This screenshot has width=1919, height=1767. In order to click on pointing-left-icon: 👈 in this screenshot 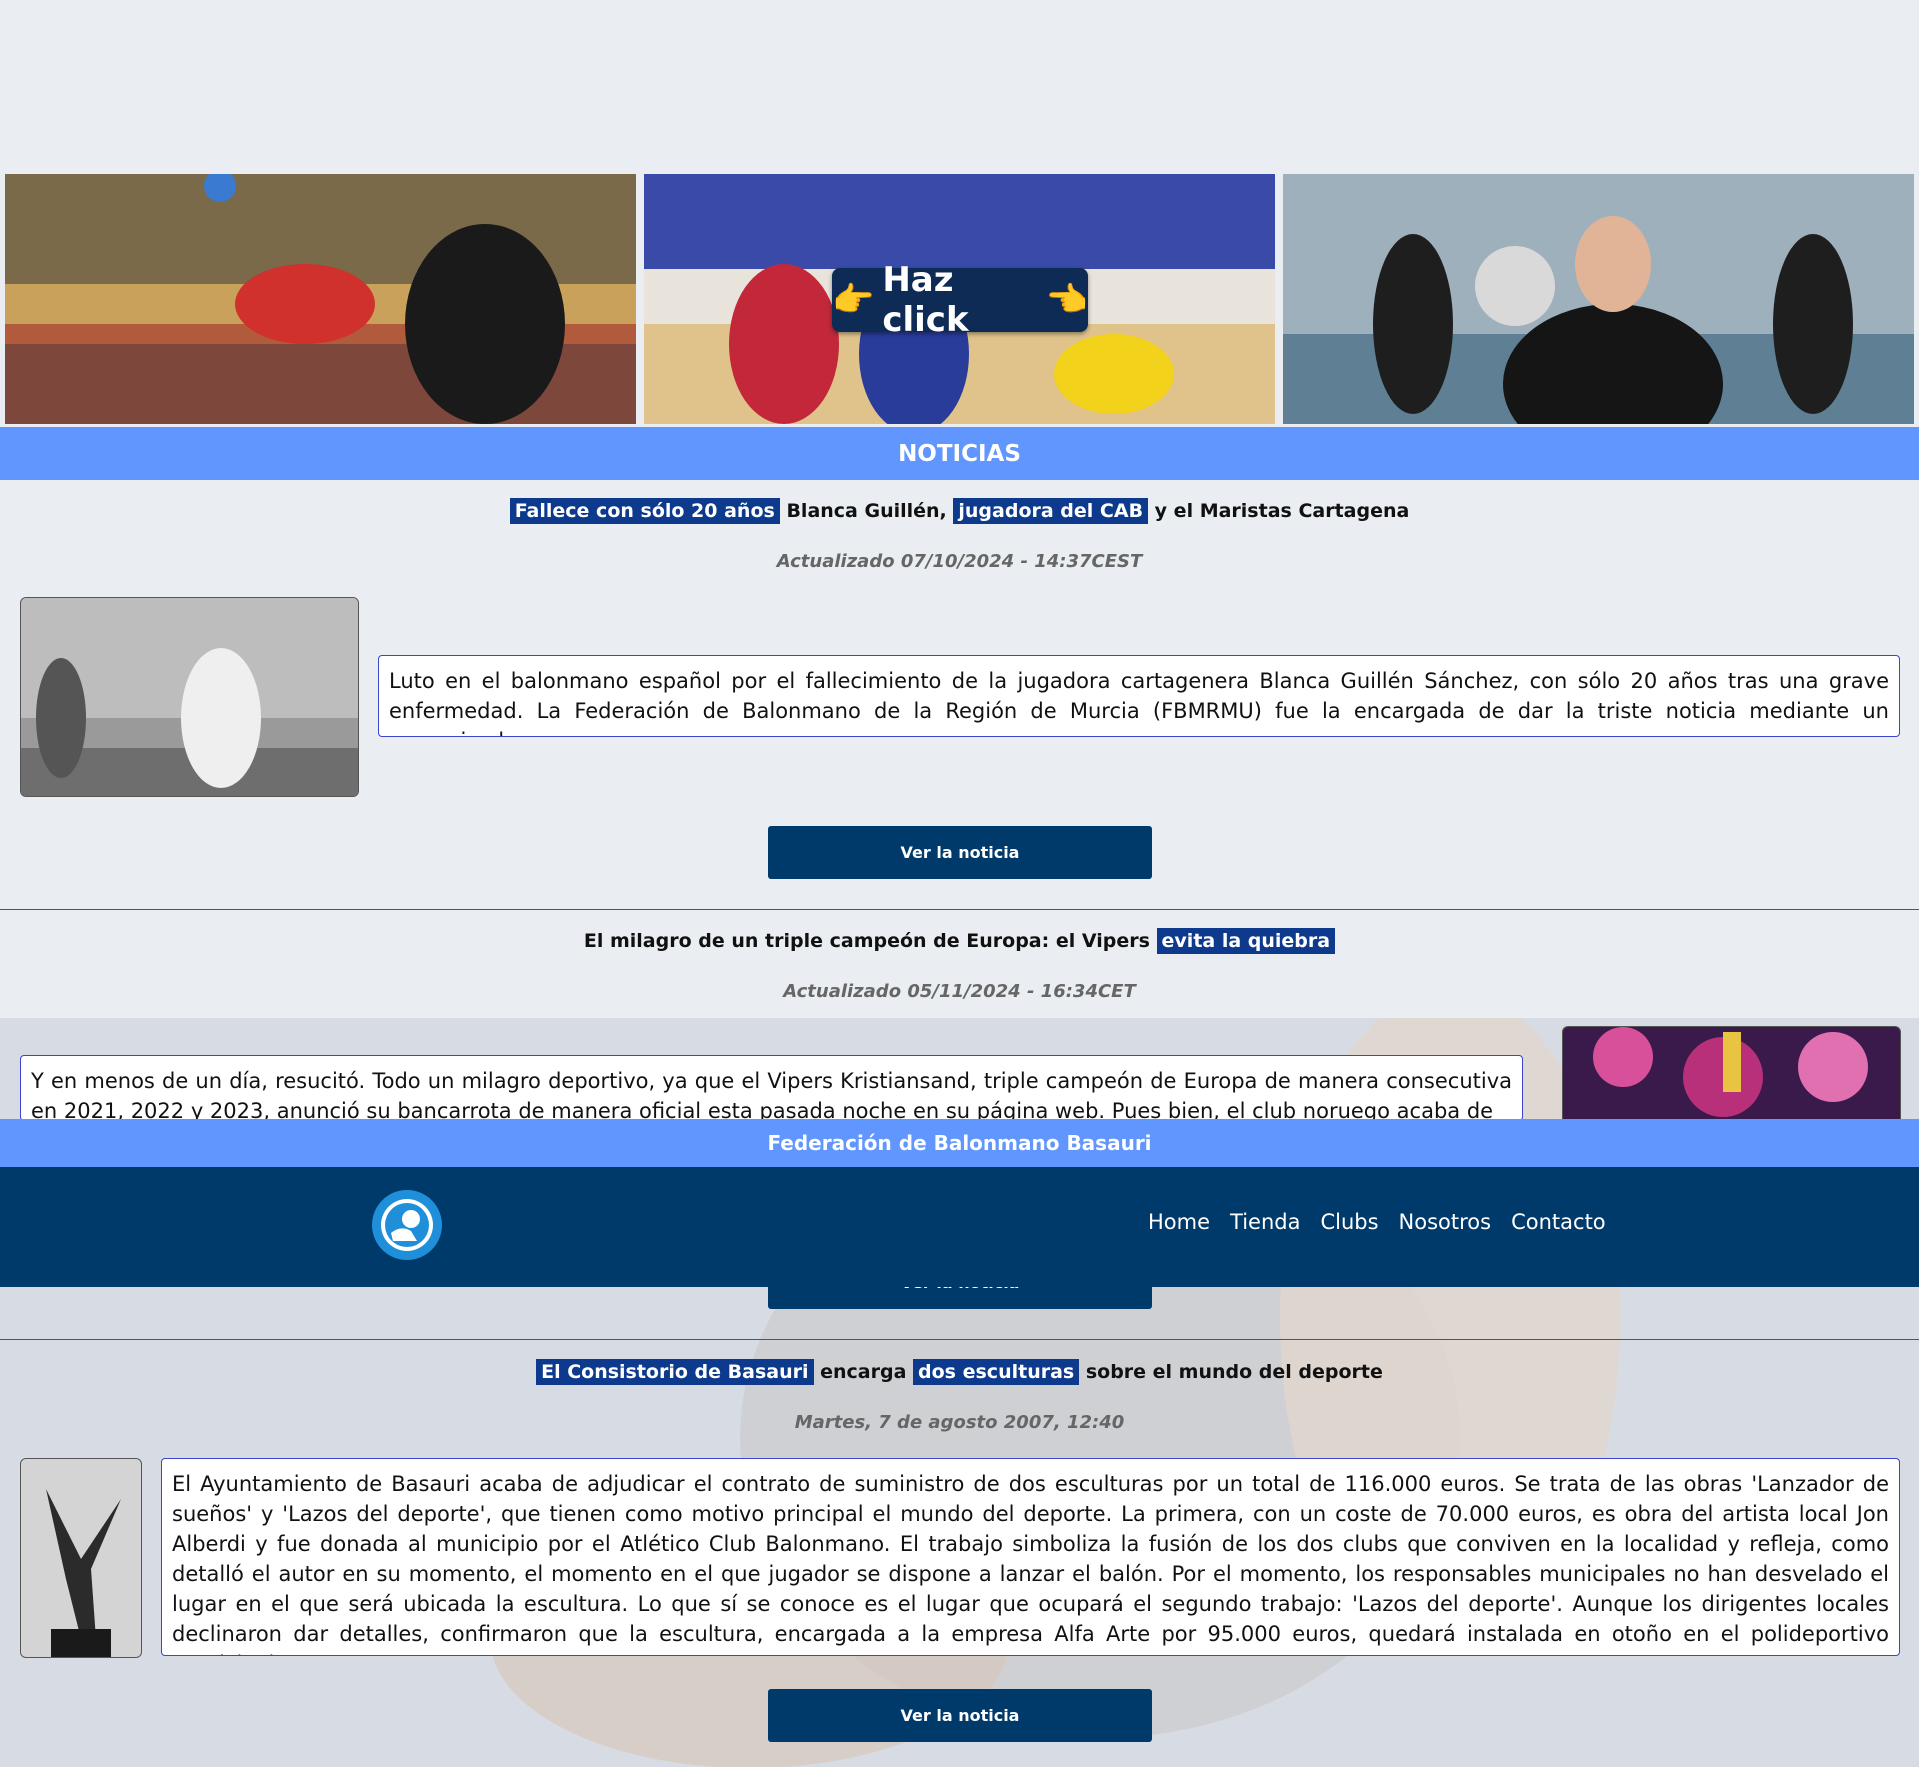, I will do `click(1066, 300)`.